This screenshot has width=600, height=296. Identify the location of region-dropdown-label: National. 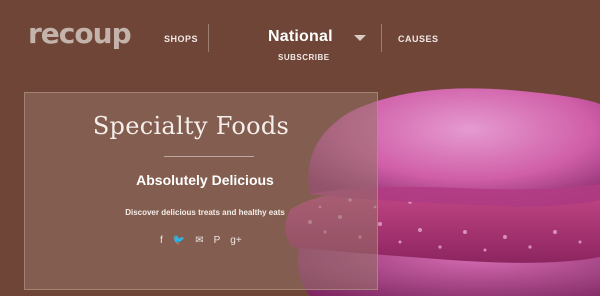
(300, 36).